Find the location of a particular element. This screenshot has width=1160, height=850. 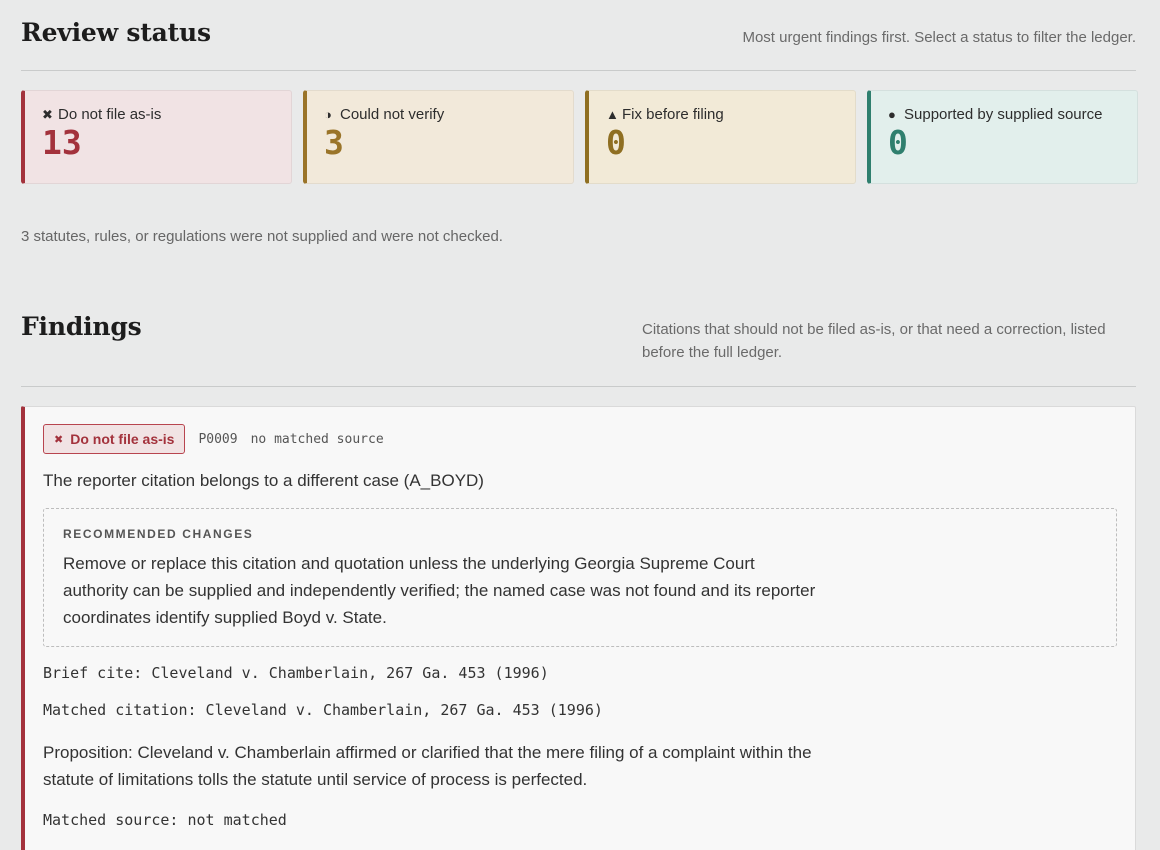

status-badge-label: Do not file as-is is located at coordinates (122, 439).